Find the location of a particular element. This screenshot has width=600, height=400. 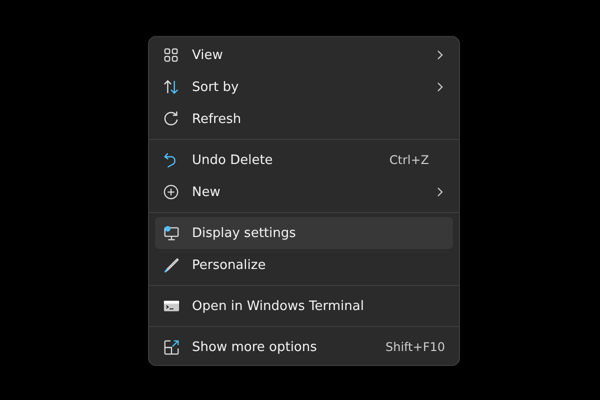

menu-item: Refresh is located at coordinates (304, 119).